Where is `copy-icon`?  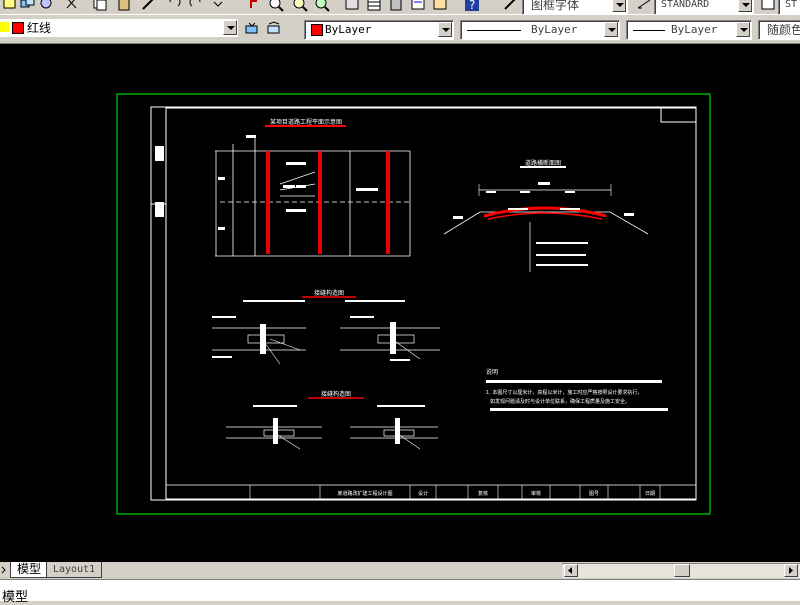
copy-icon is located at coordinates (100, 6).